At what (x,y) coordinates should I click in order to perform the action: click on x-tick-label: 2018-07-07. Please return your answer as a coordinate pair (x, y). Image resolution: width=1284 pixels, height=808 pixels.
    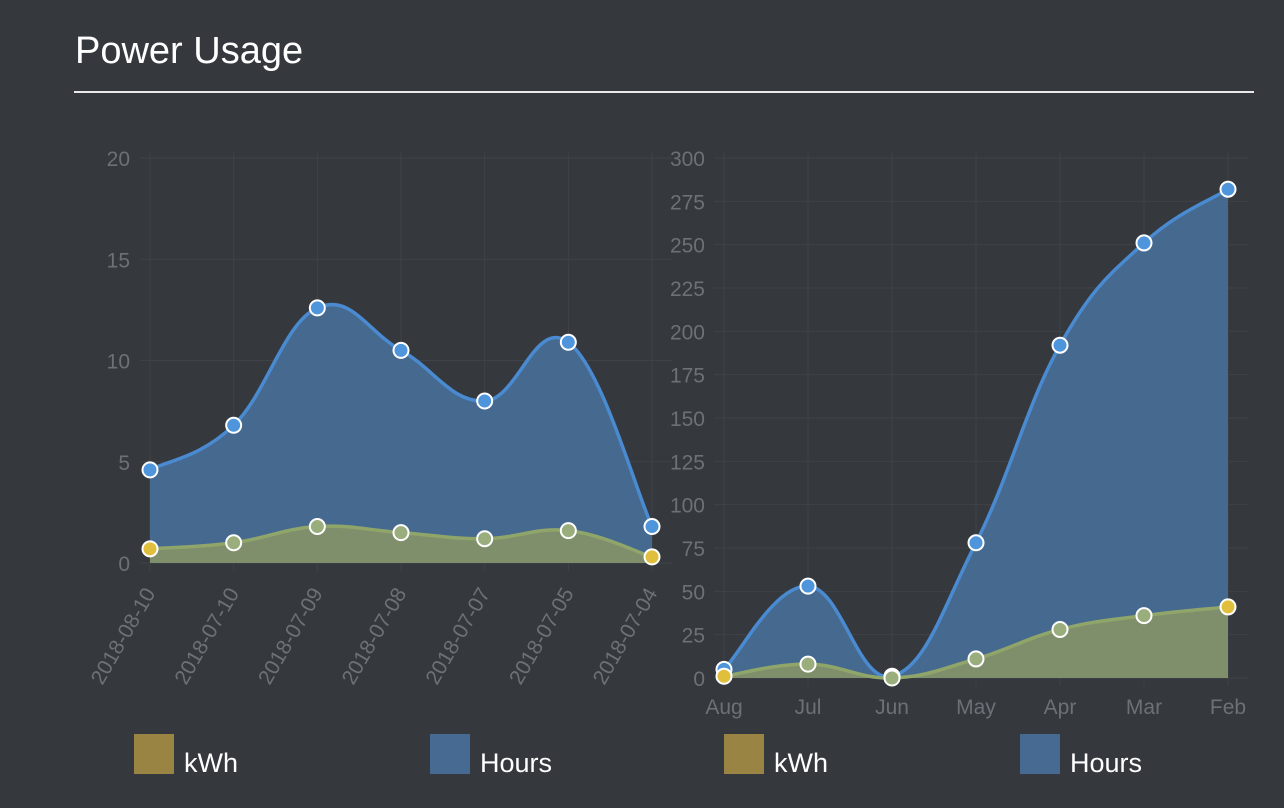
    Looking at the image, I should click on (458, 636).